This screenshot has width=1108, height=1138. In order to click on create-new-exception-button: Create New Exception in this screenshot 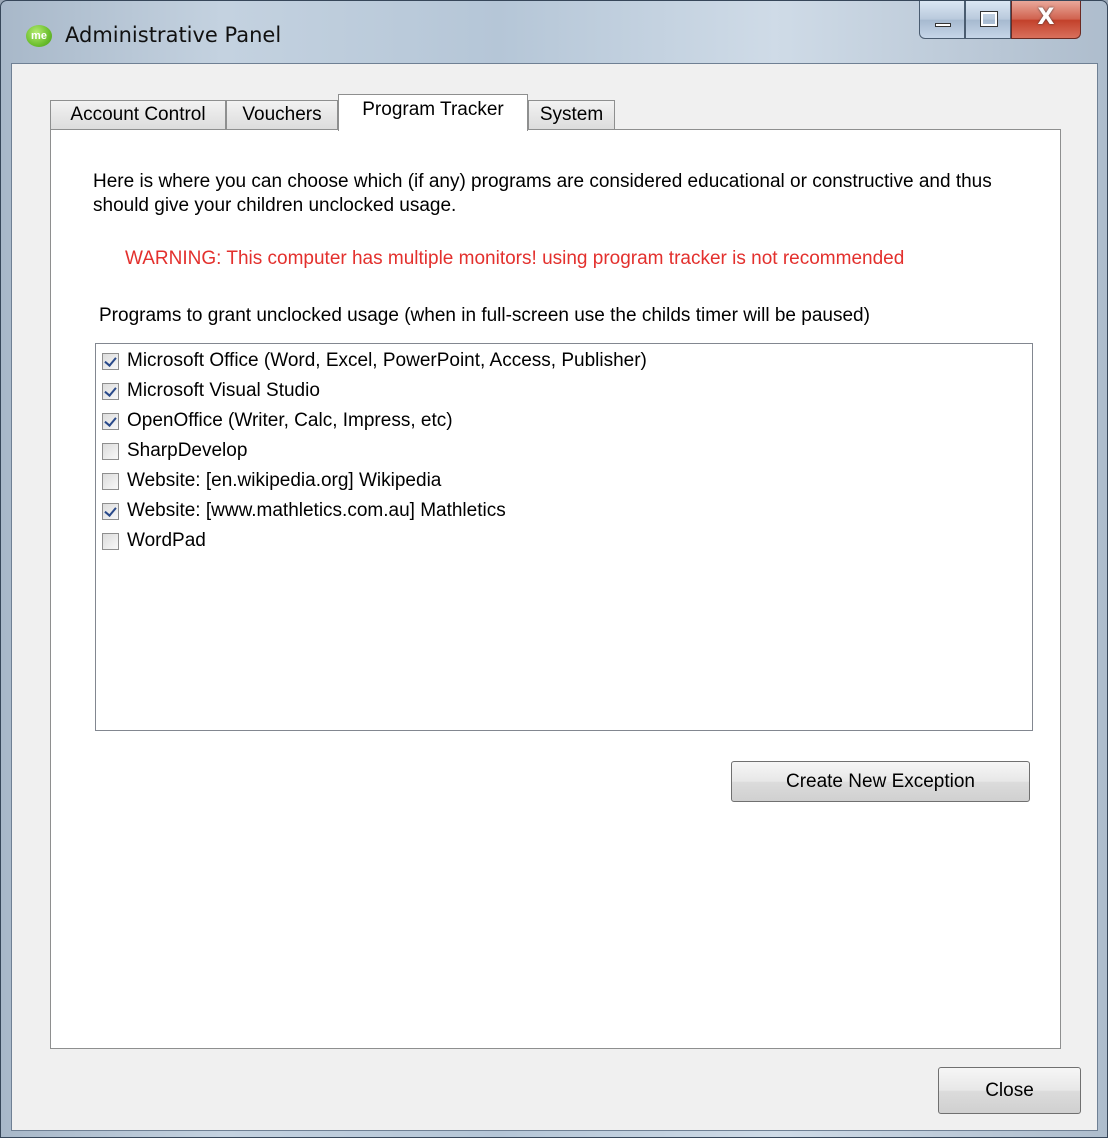, I will do `click(880, 781)`.